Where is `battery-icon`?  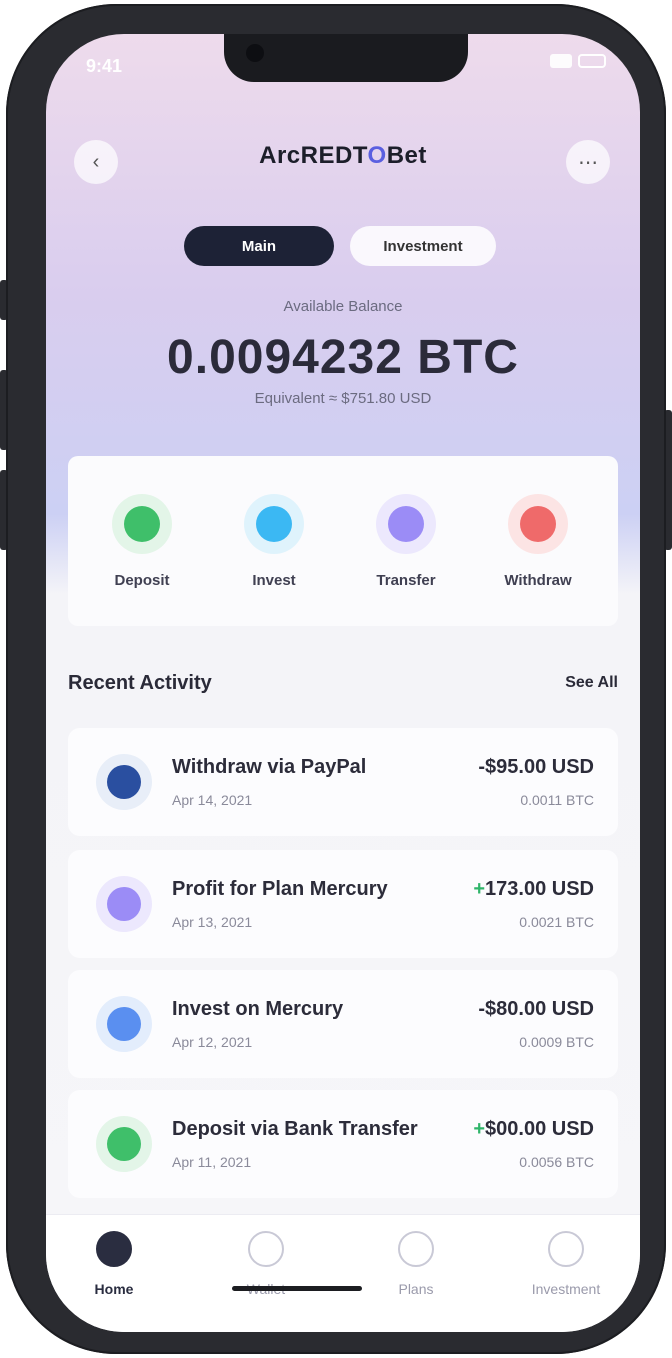 battery-icon is located at coordinates (592, 61).